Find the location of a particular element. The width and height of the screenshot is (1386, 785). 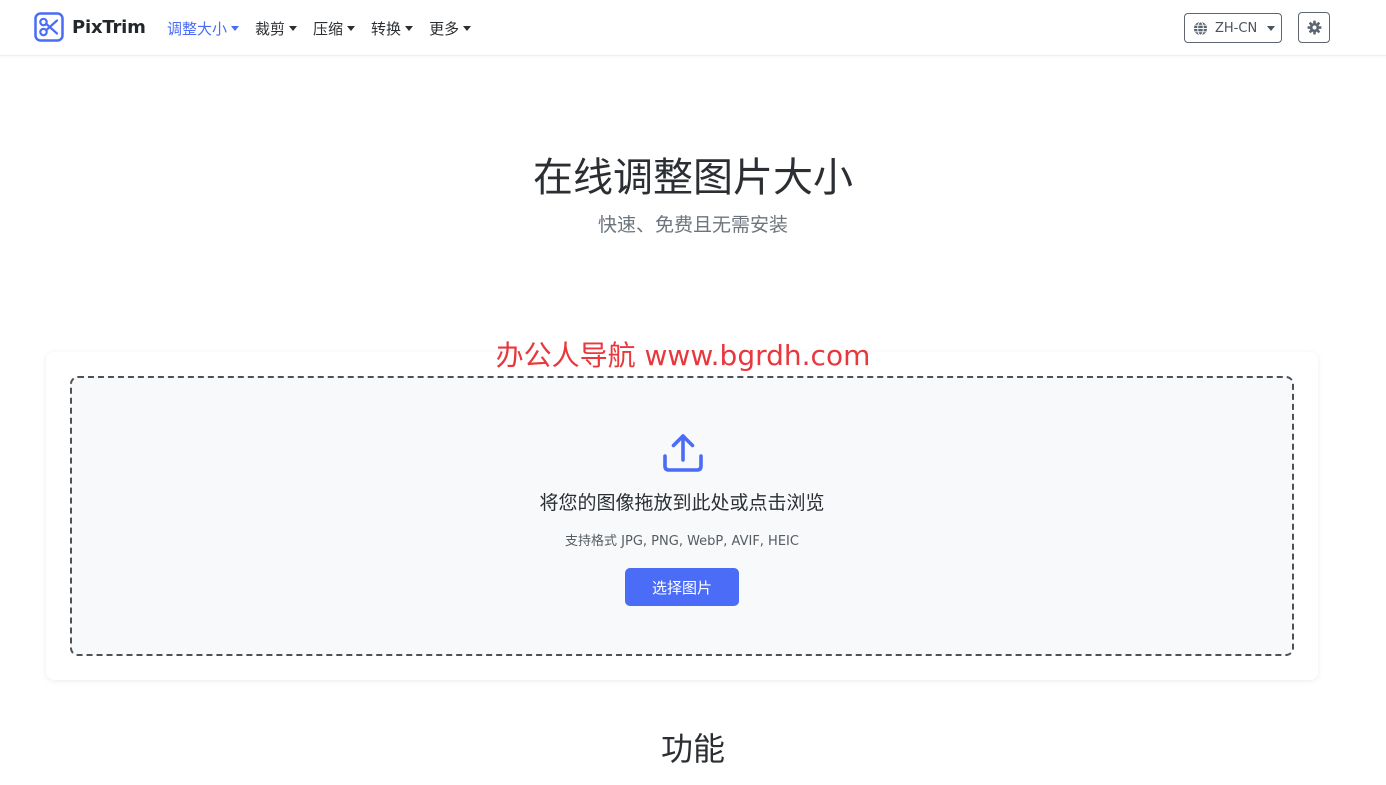

main-nav-menu: 调整大小 裁剪 压缩 转换 更多 is located at coordinates (327, 28).